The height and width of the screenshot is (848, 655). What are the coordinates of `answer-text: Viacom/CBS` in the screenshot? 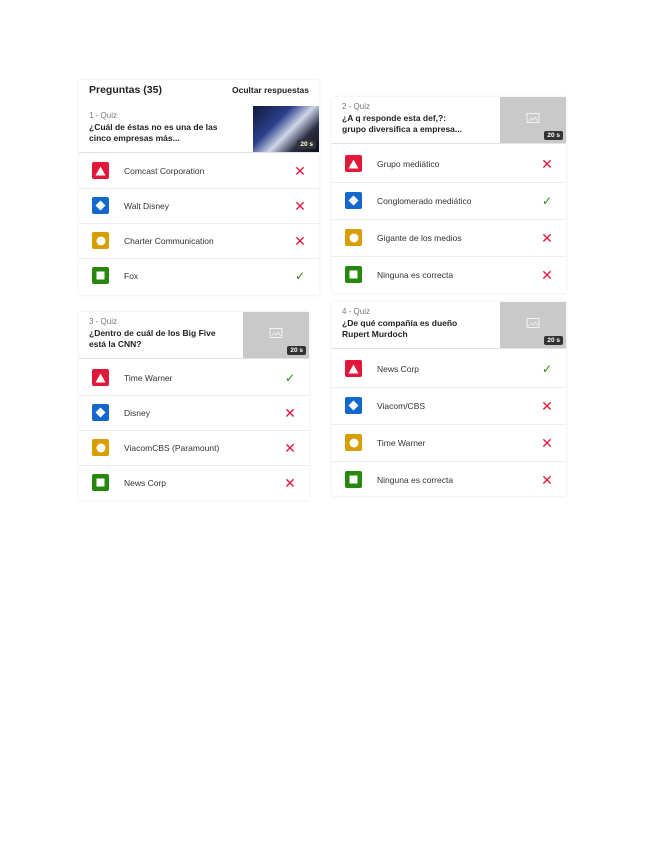 It's located at (401, 405).